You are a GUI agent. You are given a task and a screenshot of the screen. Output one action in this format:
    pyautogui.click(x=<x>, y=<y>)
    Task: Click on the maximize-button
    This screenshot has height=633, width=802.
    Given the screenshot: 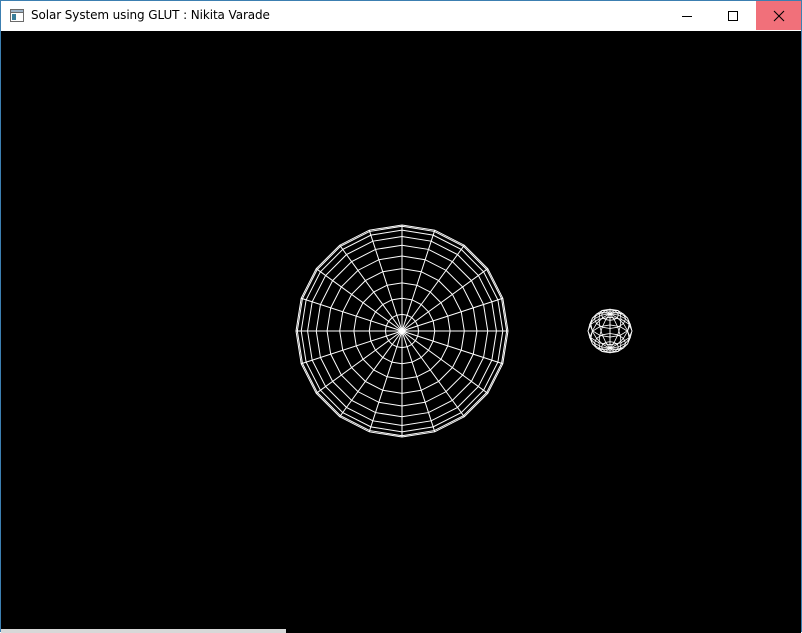 What is the action you would take?
    pyautogui.click(x=733, y=15)
    